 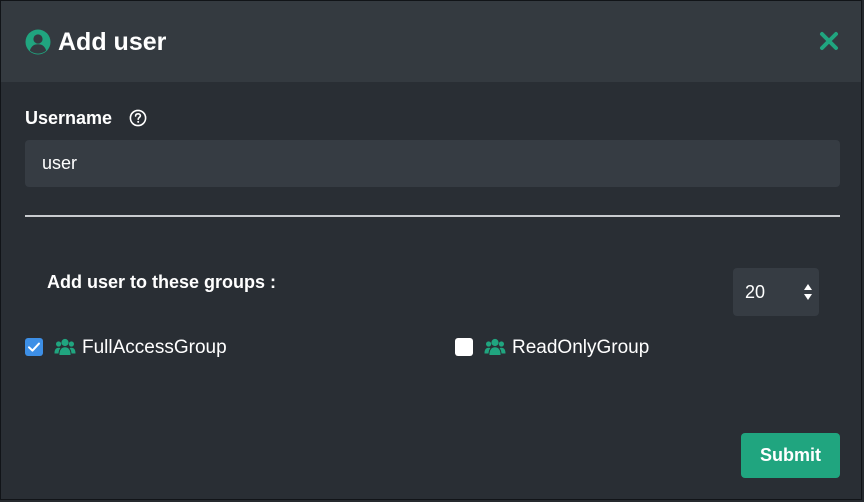 I want to click on username-input, so click(x=432, y=163).